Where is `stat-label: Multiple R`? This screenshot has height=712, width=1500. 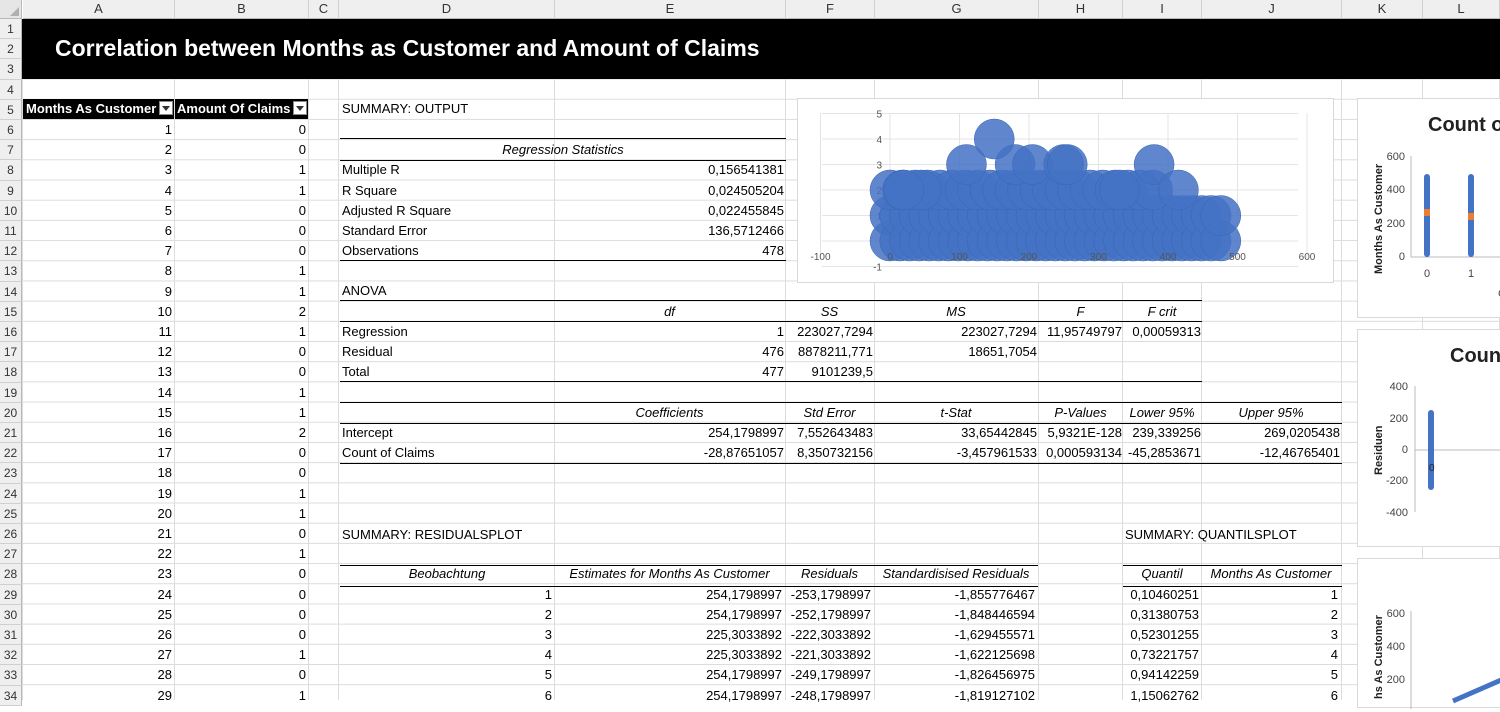 stat-label: Multiple R is located at coordinates (447, 170).